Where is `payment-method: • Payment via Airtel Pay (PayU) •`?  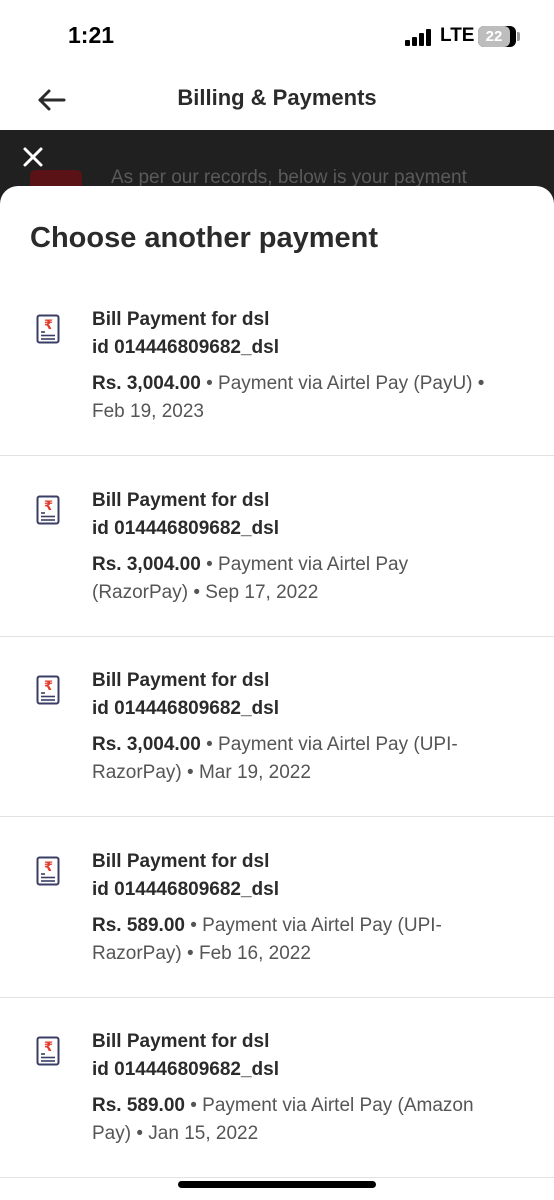 payment-method: • Payment via Airtel Pay (PayU) • is located at coordinates (342, 383).